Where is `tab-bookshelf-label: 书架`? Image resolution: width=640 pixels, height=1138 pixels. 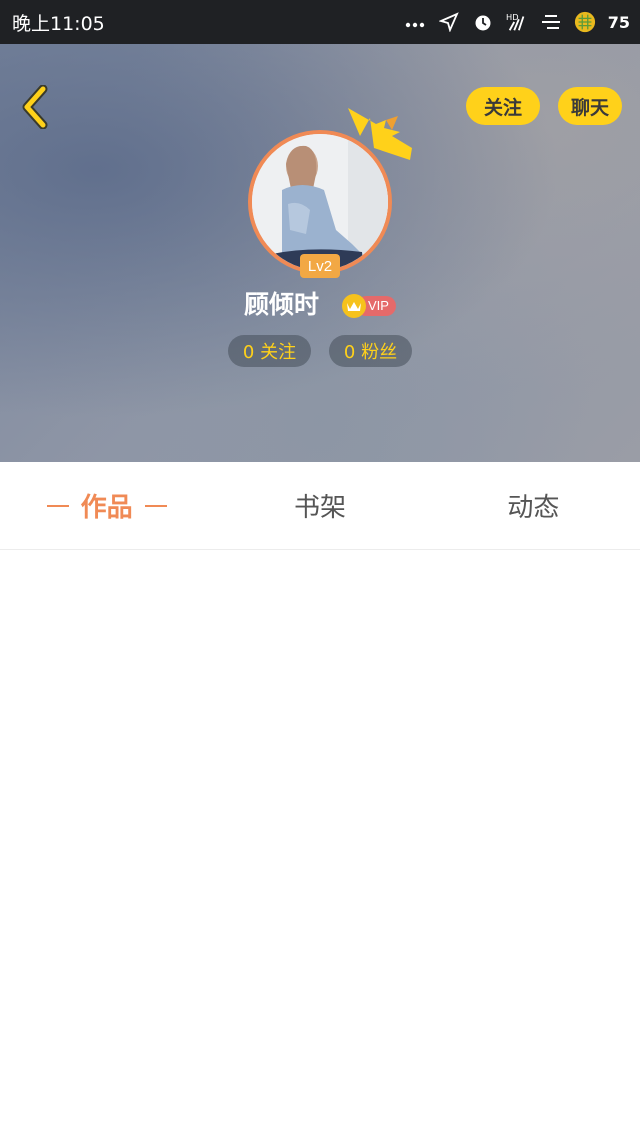 tab-bookshelf-label: 书架 is located at coordinates (319, 508).